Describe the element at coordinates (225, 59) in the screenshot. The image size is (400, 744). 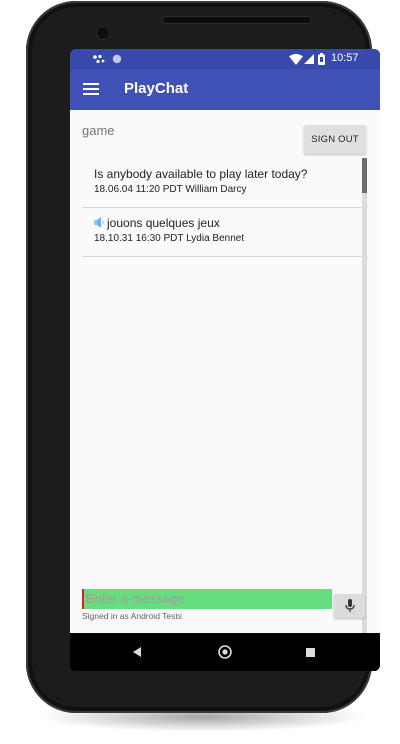
I see `status-bar: 10:57` at that location.